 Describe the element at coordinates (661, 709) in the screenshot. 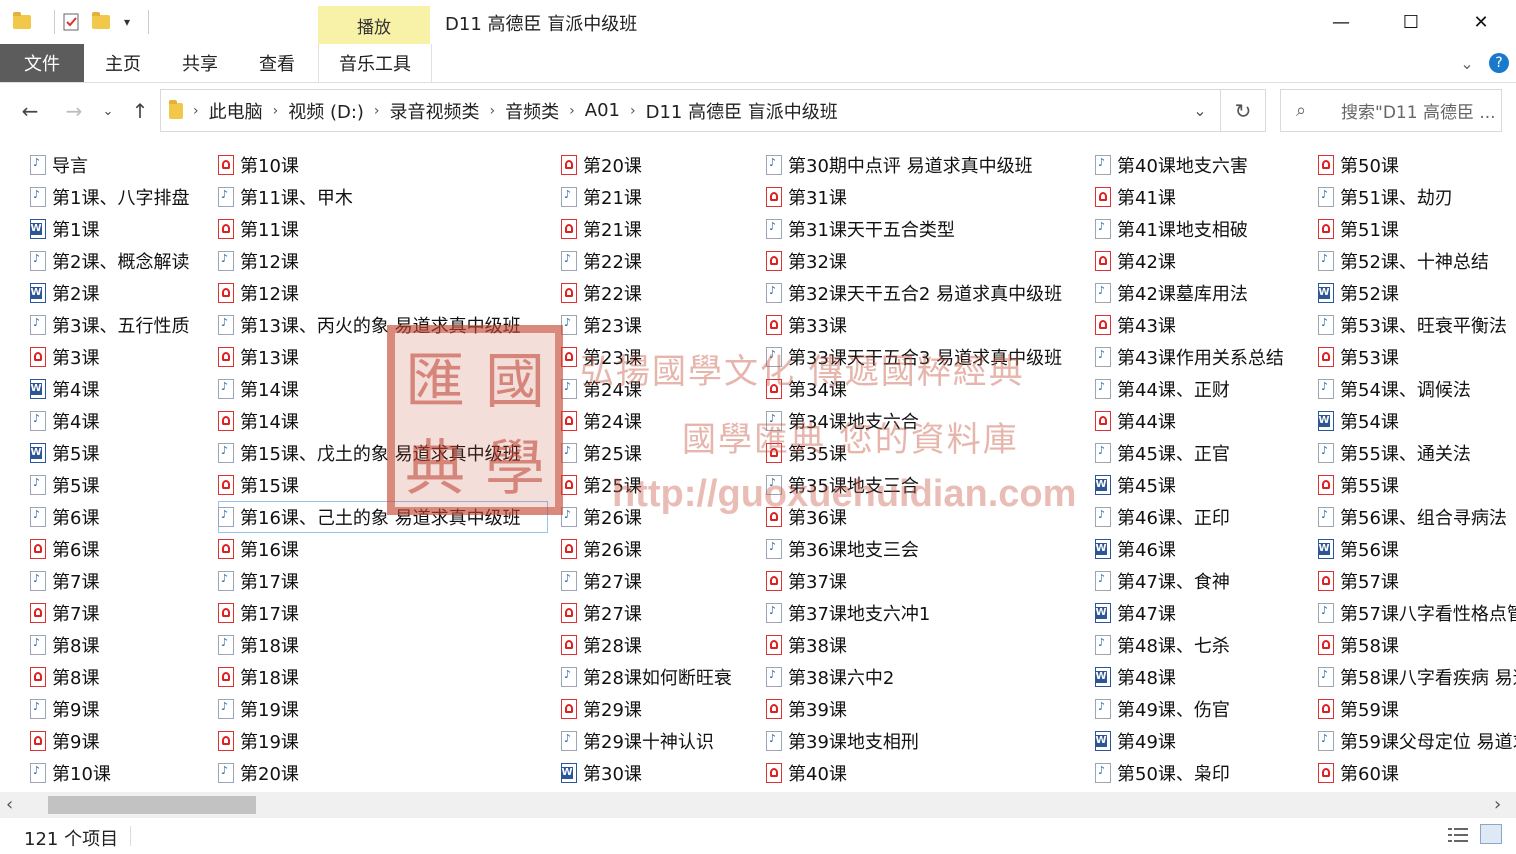

I see `file-item: 第29课` at that location.